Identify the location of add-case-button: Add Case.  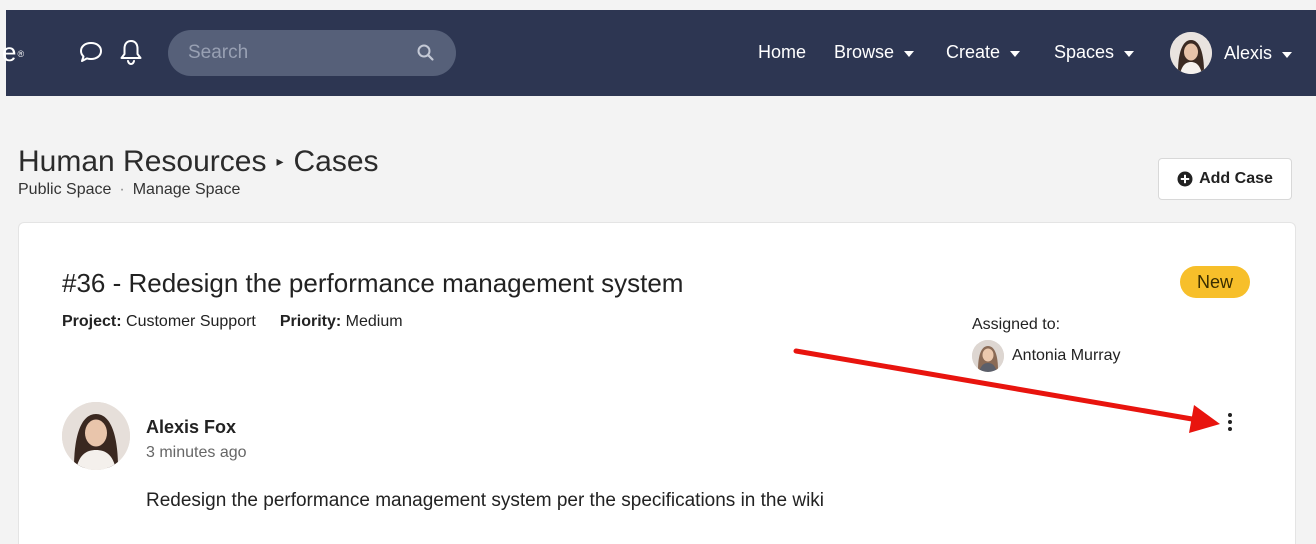
(1225, 179).